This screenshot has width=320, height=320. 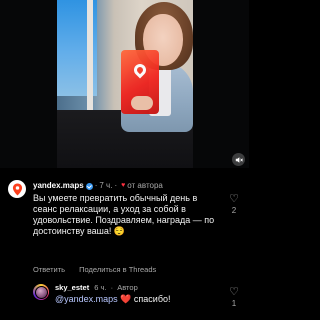 I want to click on heart-icon: ♥, so click(x=123, y=185).